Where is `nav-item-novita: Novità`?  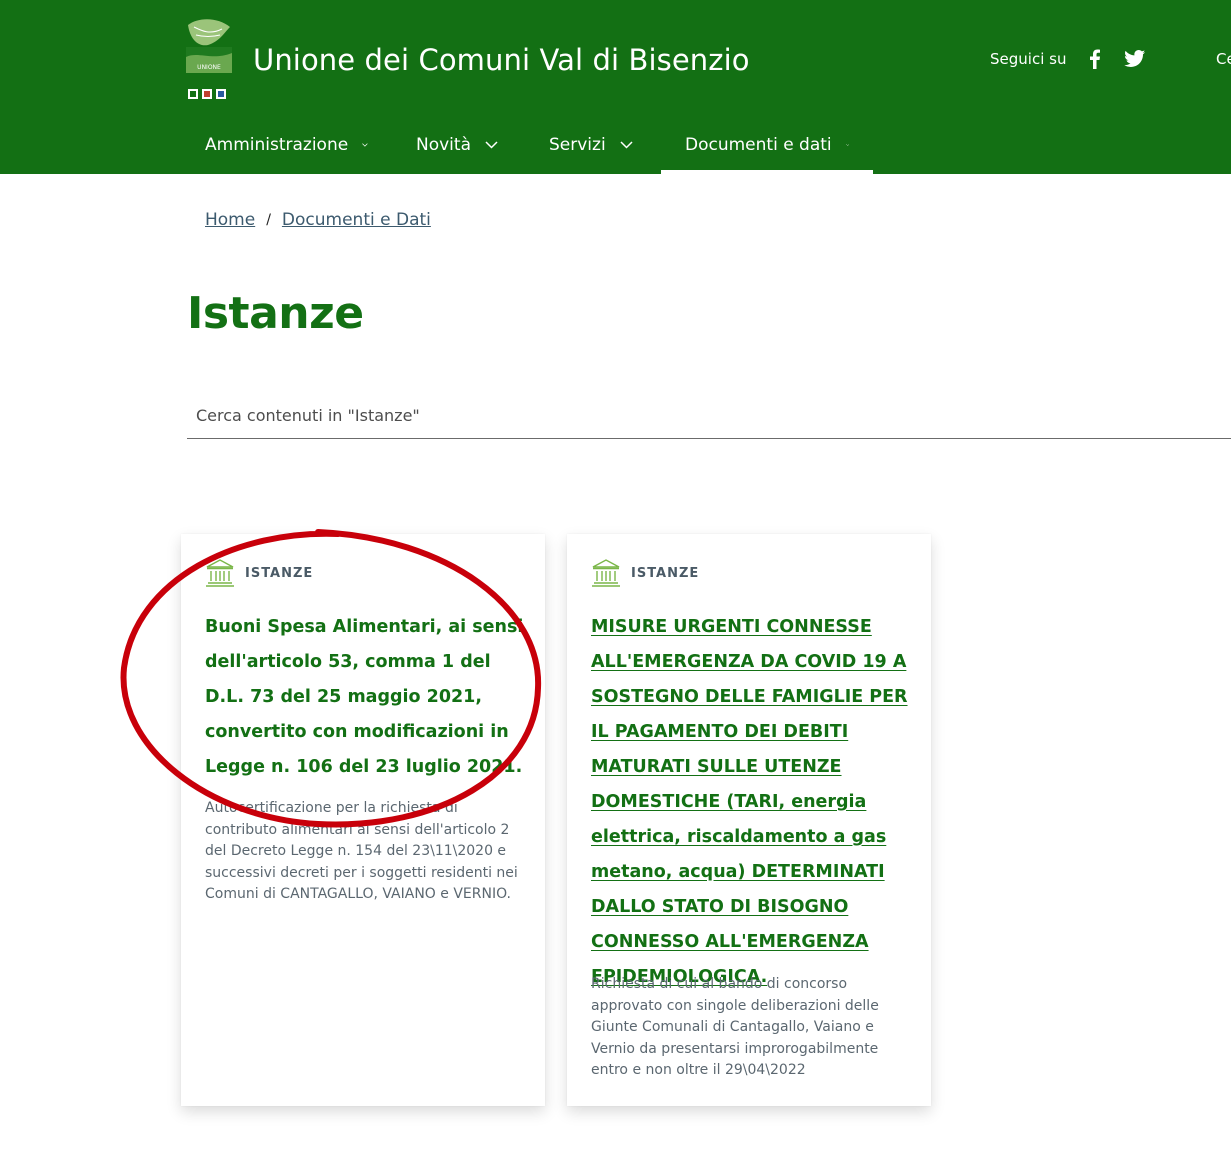
nav-item-novita: Novità is located at coordinates (458, 145).